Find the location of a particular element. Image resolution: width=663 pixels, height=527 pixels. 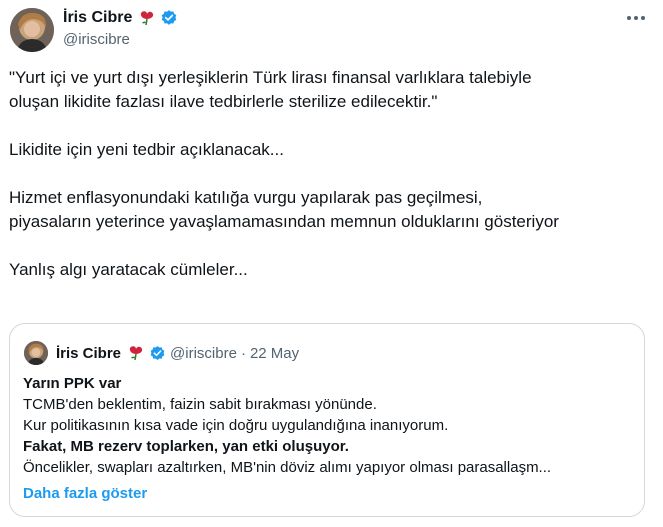

avatar-image is located at coordinates (32, 30).